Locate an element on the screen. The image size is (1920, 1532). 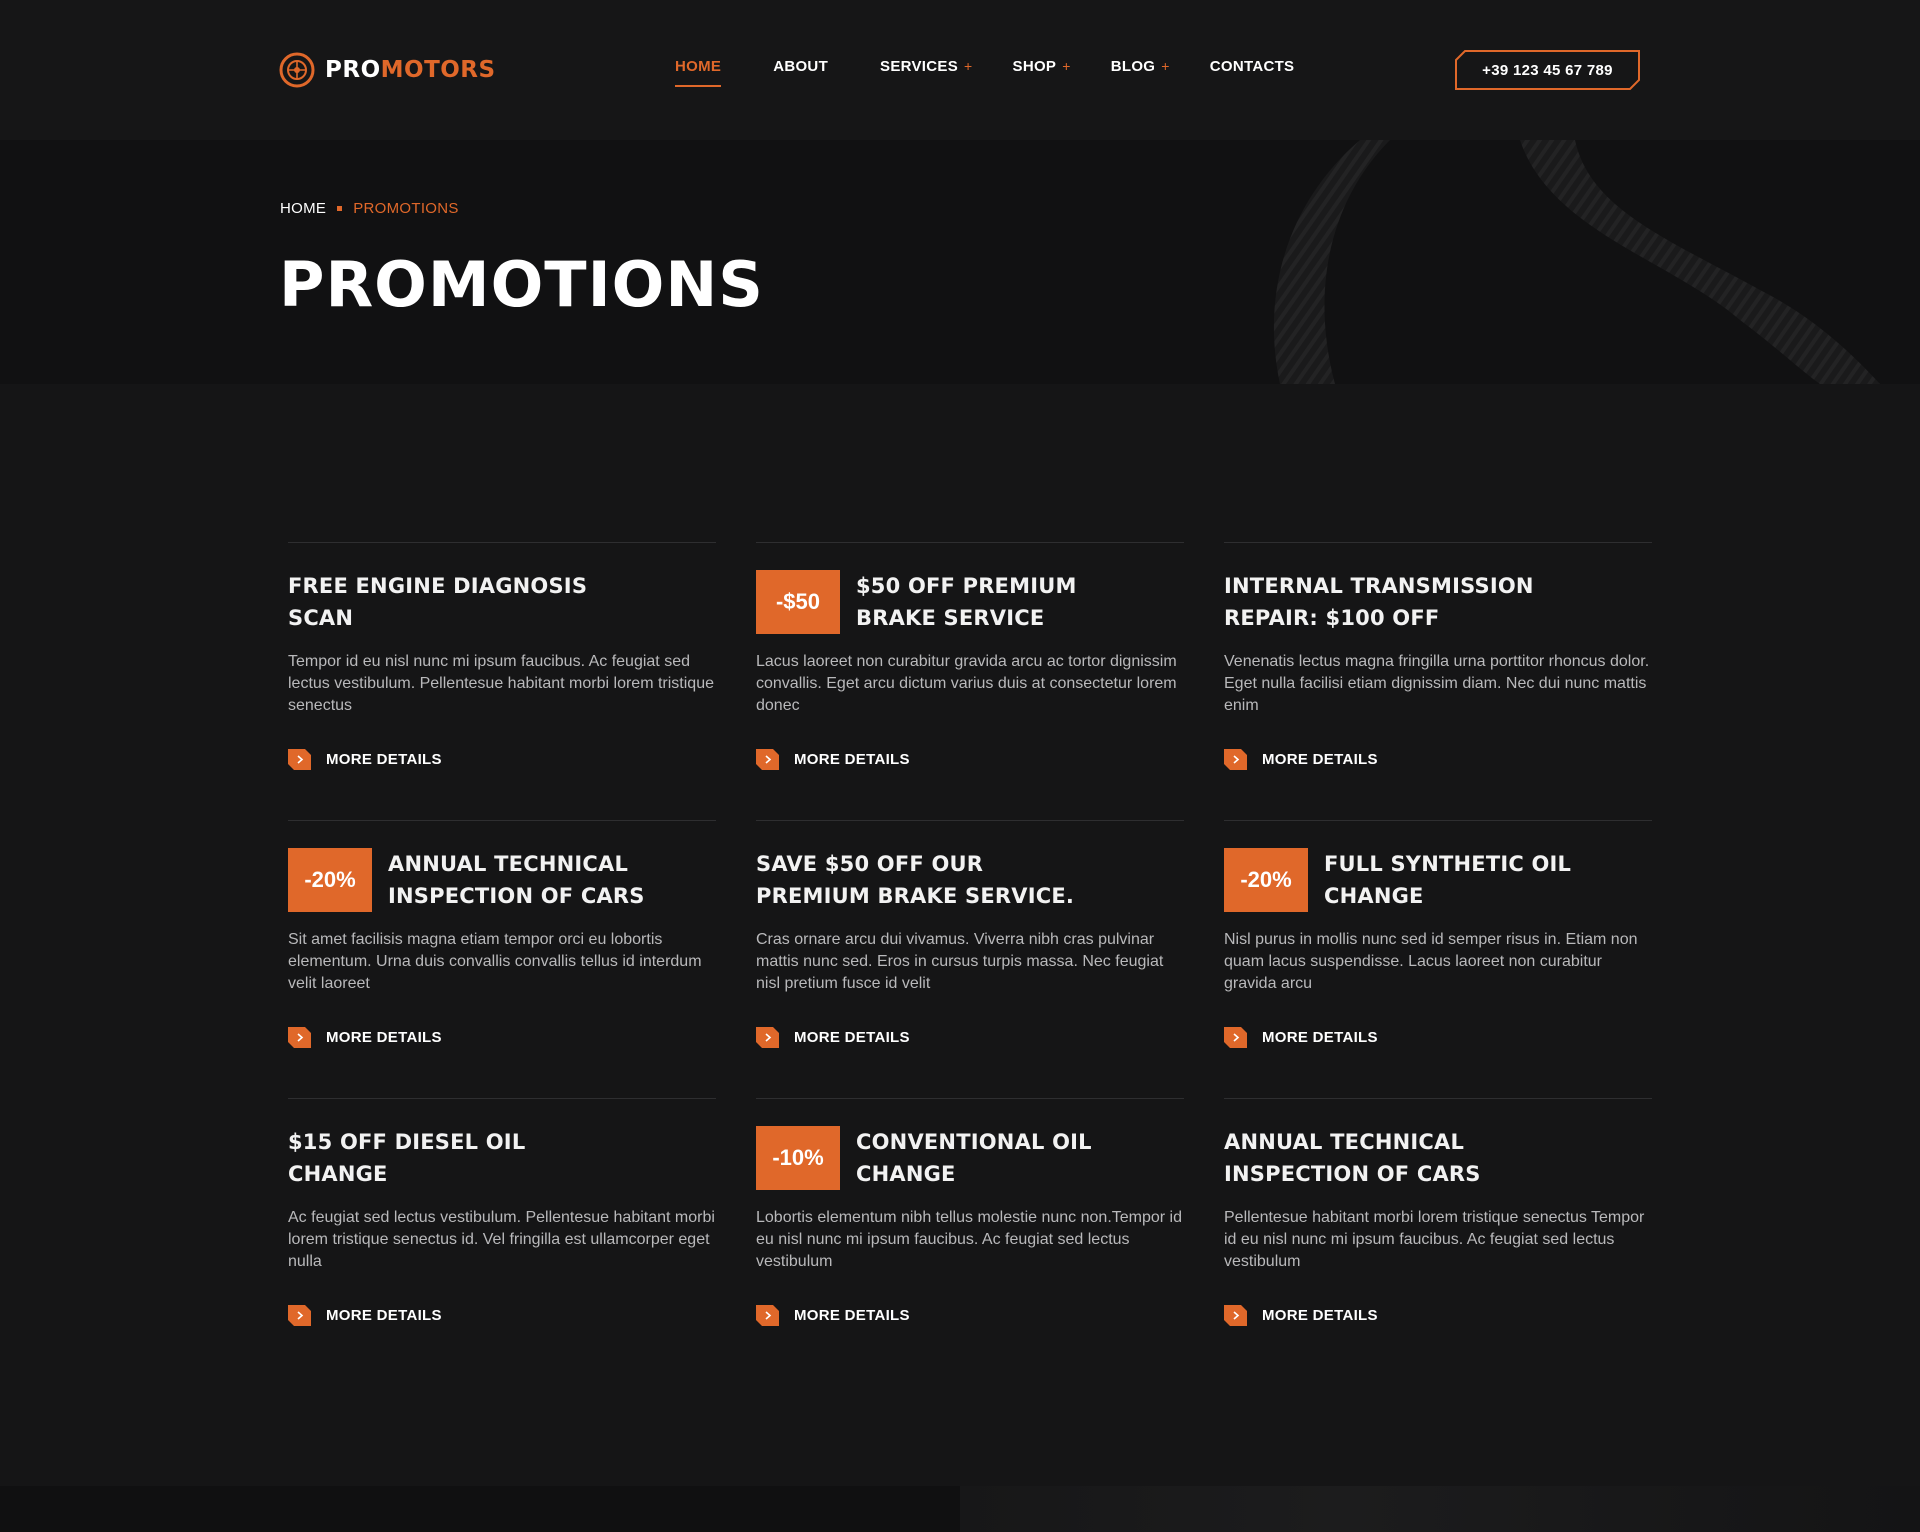
promo-card-head: -10% CONVENTIONAL OIL CHANGE is located at coordinates (970, 1158).